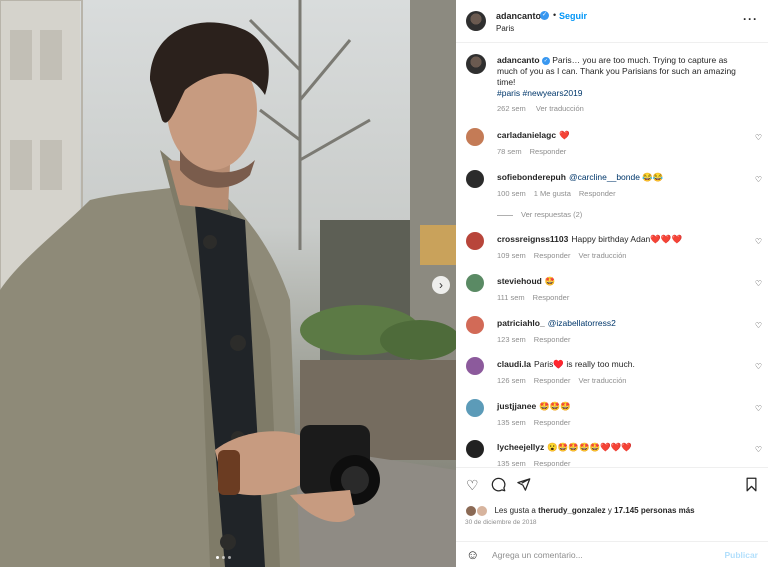 This screenshot has width=768, height=569. I want to click on comment-icon-svg, so click(498, 484).